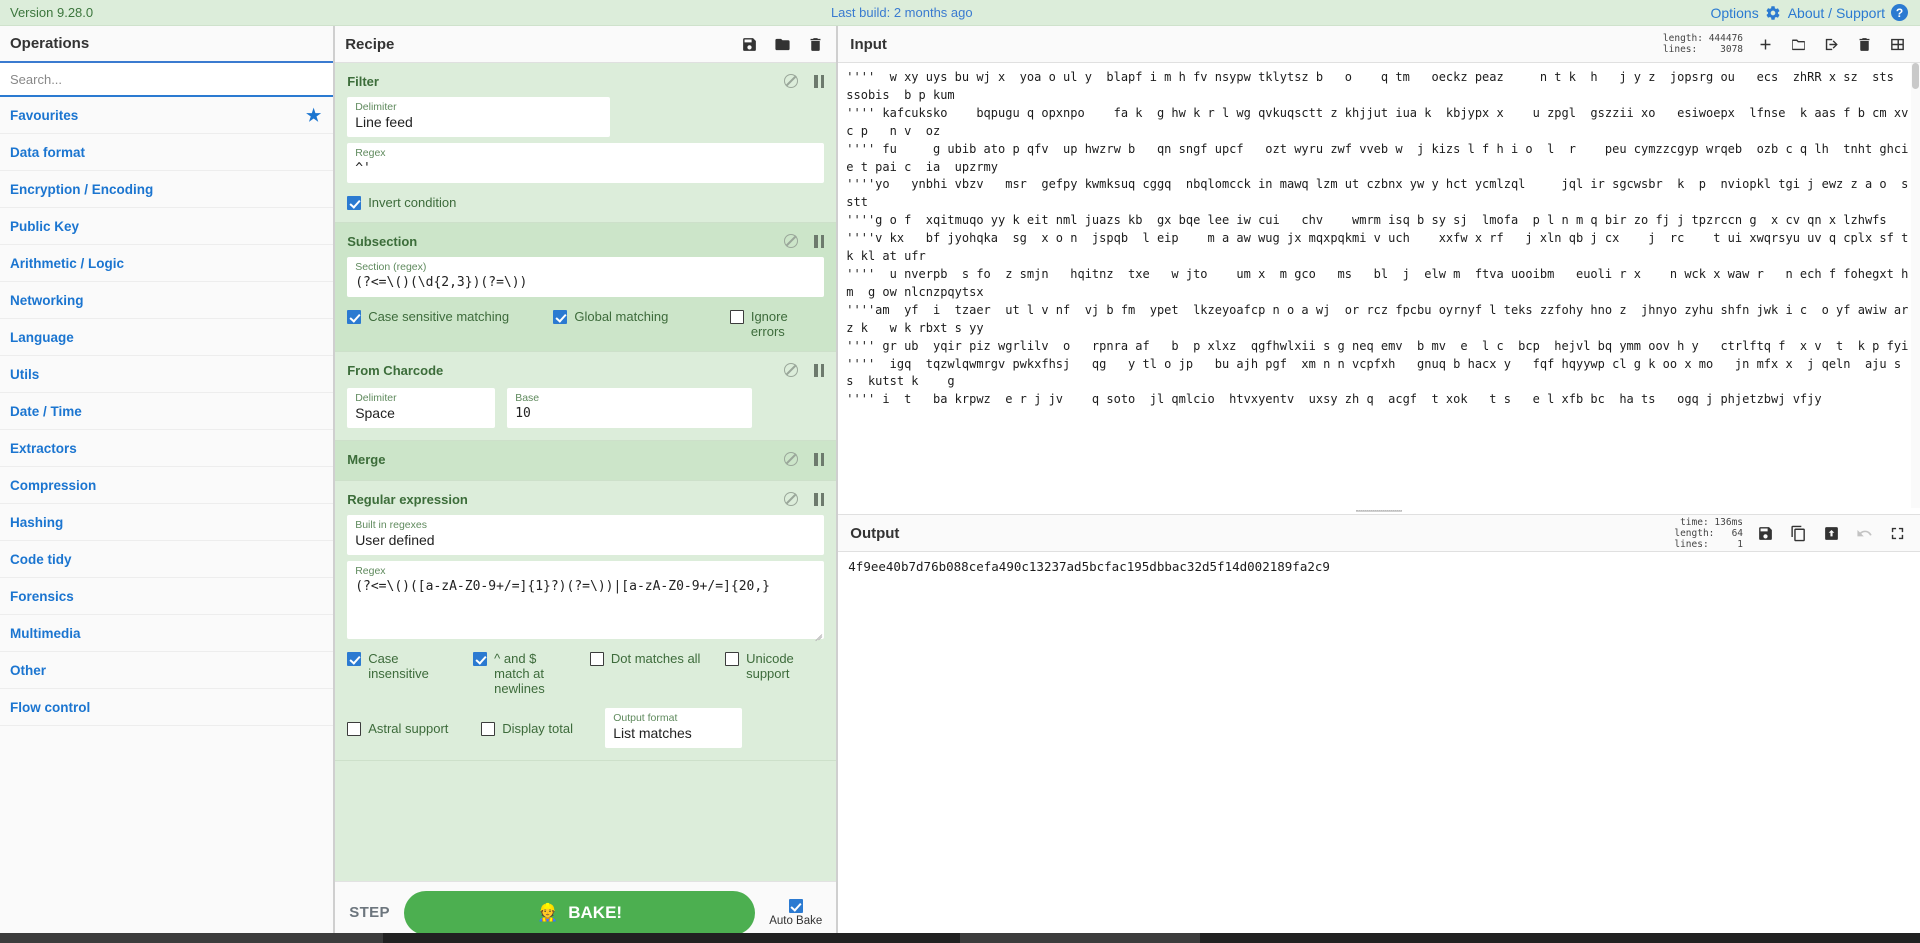 The image size is (1920, 943). I want to click on field-regex: Regex ^', so click(586, 163).